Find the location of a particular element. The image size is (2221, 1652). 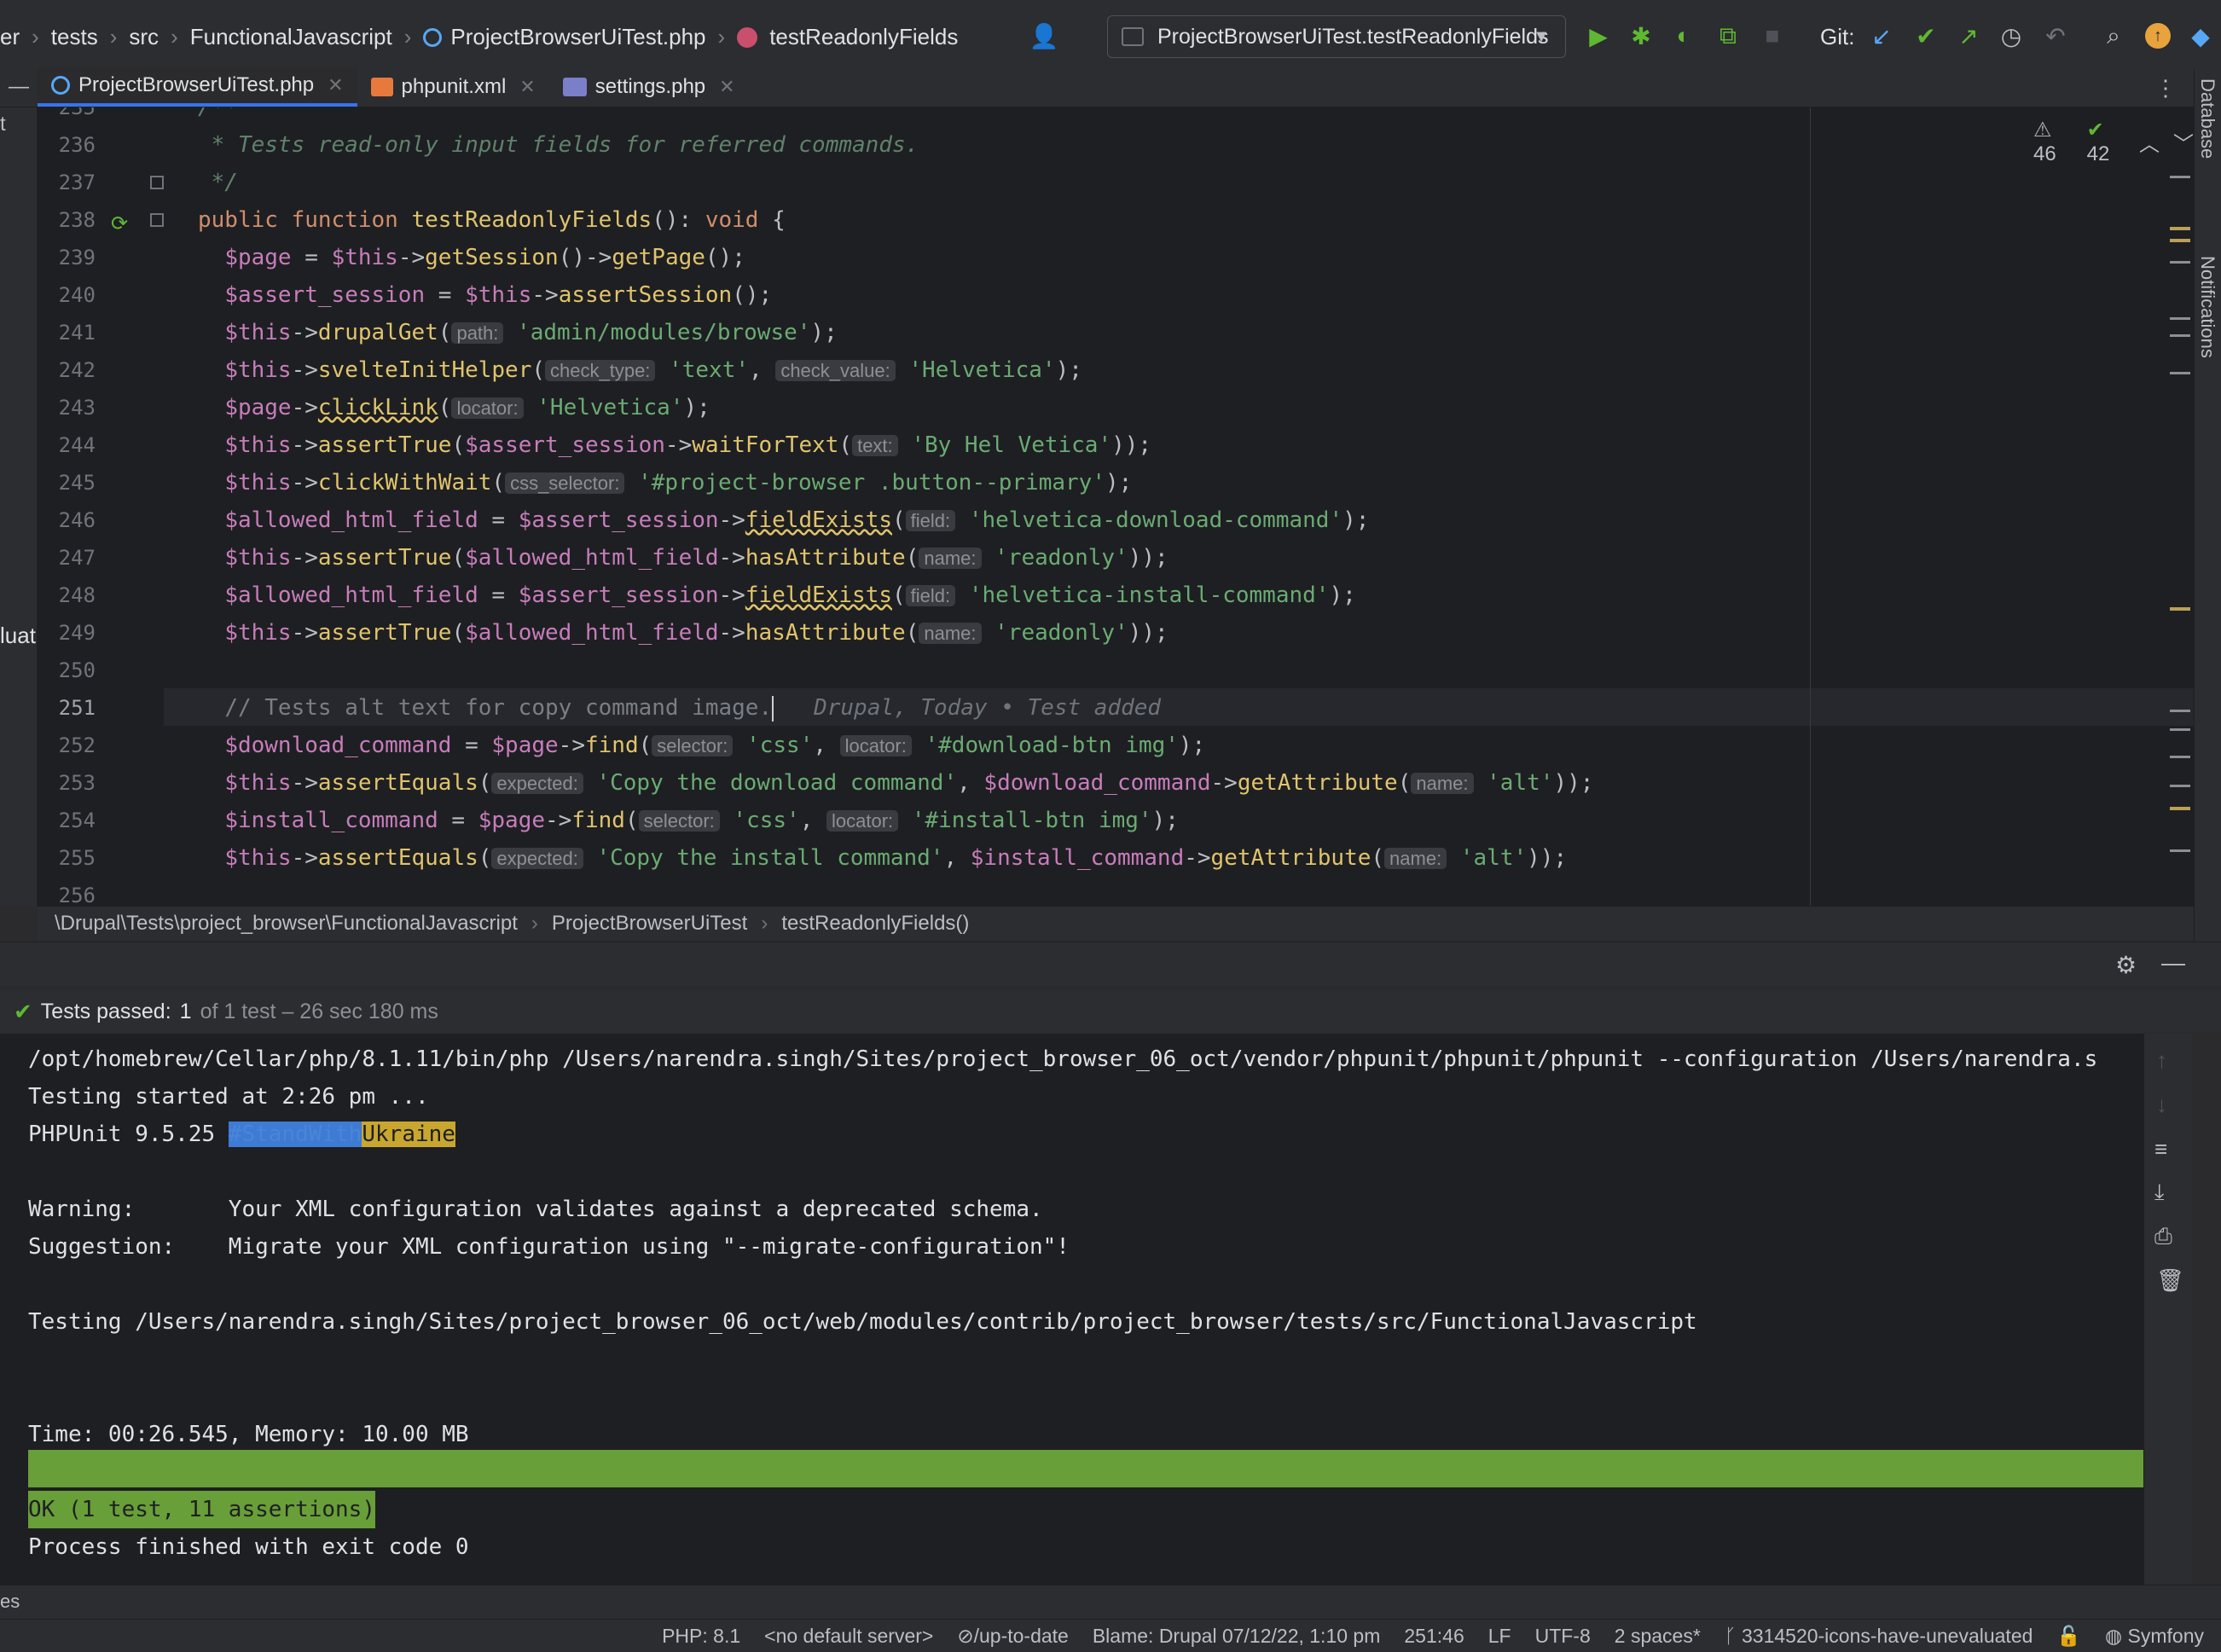

console-result-line: OK (1 test, 11 assertions) is located at coordinates (201, 1510).